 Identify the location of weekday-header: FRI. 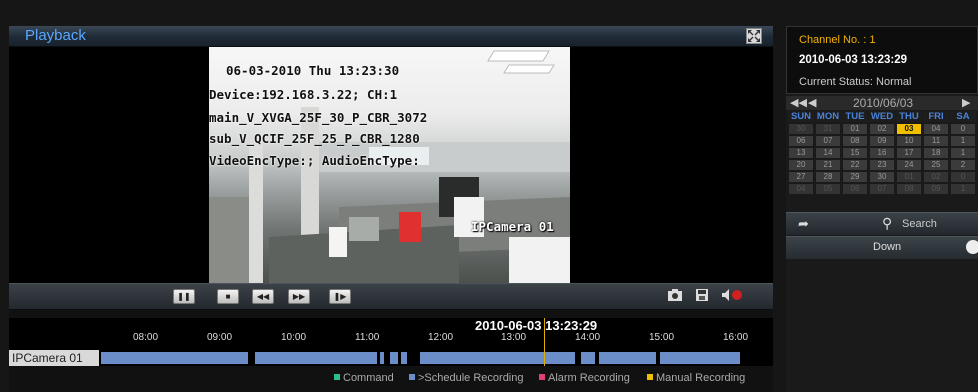
(936, 116).